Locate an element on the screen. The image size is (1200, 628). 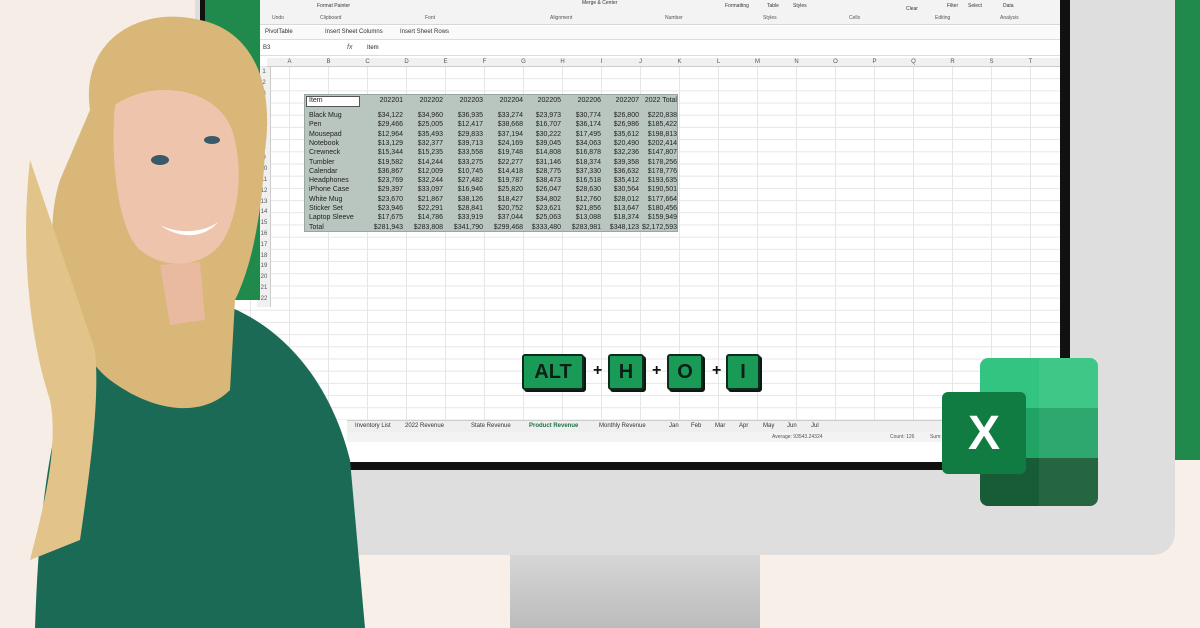
column-header: E is located at coordinates (445, 62).